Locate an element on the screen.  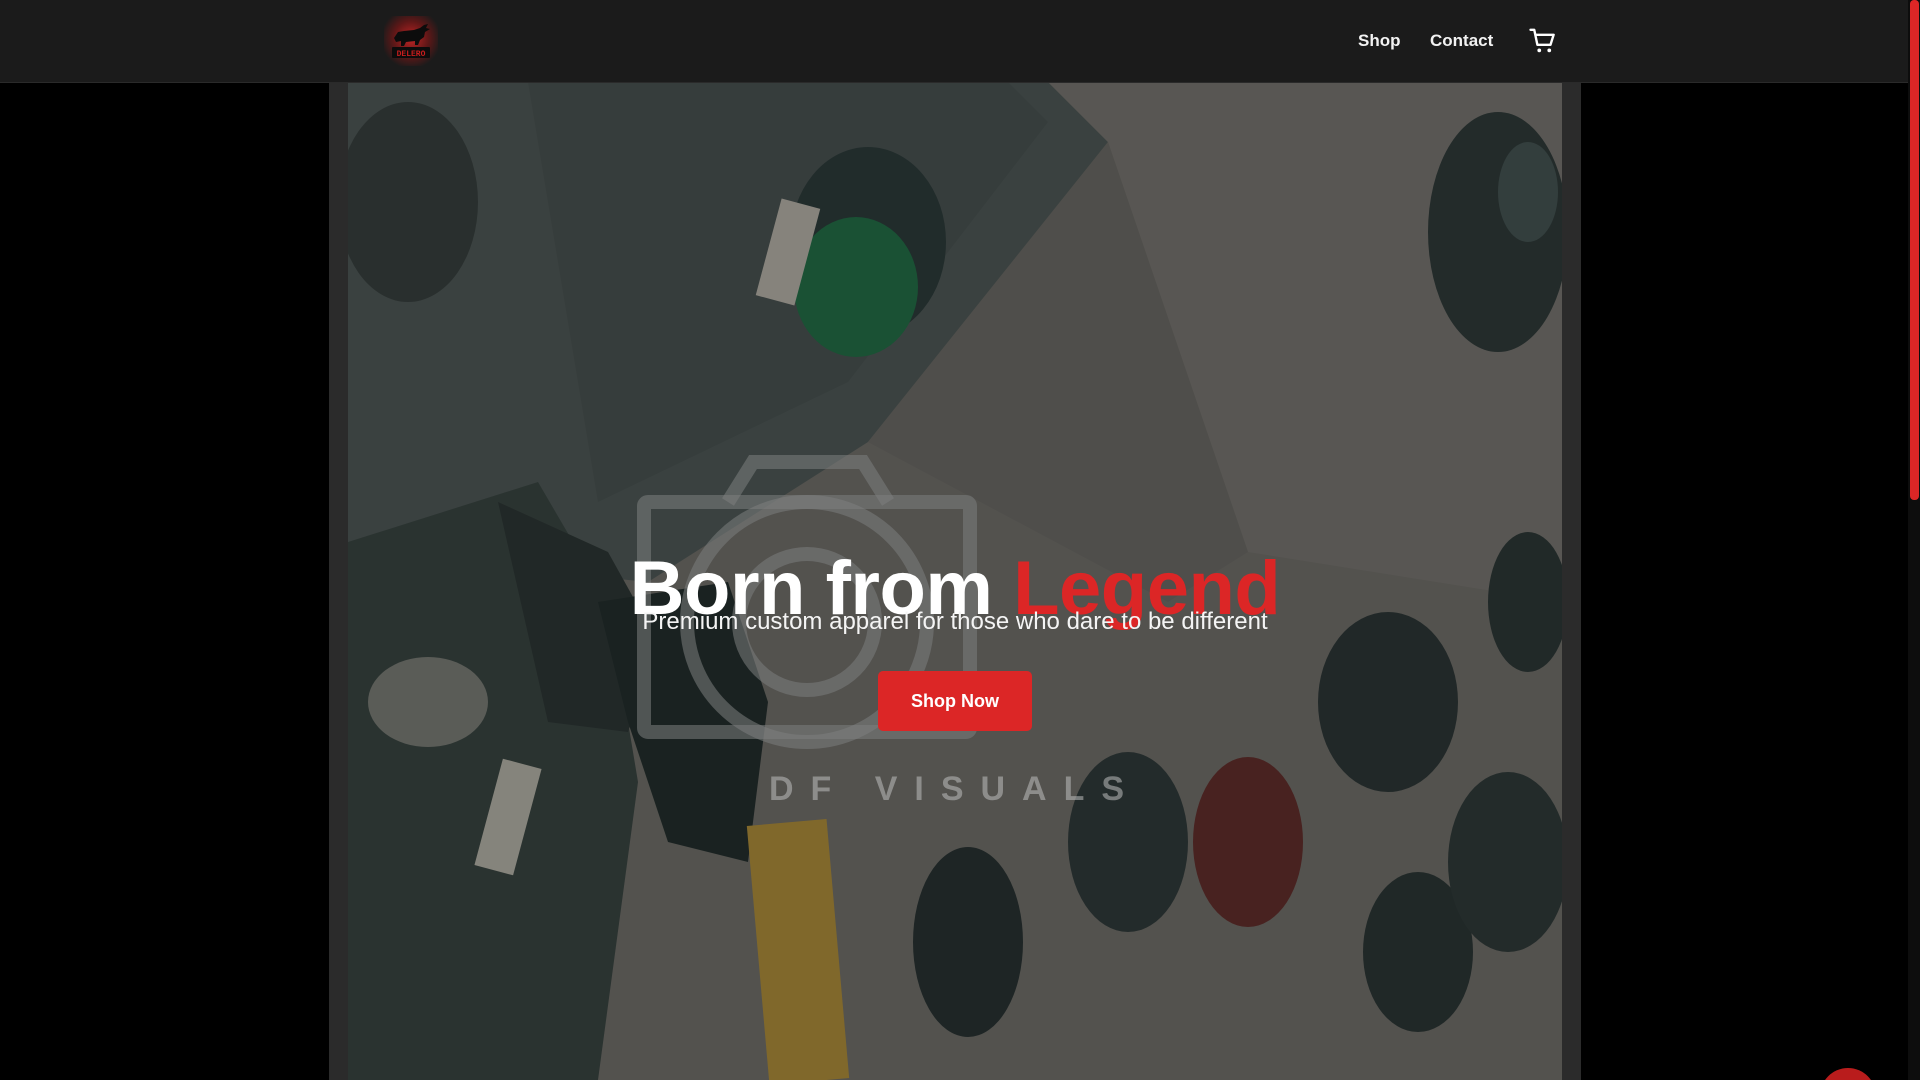
brand-logo: DELERO is located at coordinates (411, 41).